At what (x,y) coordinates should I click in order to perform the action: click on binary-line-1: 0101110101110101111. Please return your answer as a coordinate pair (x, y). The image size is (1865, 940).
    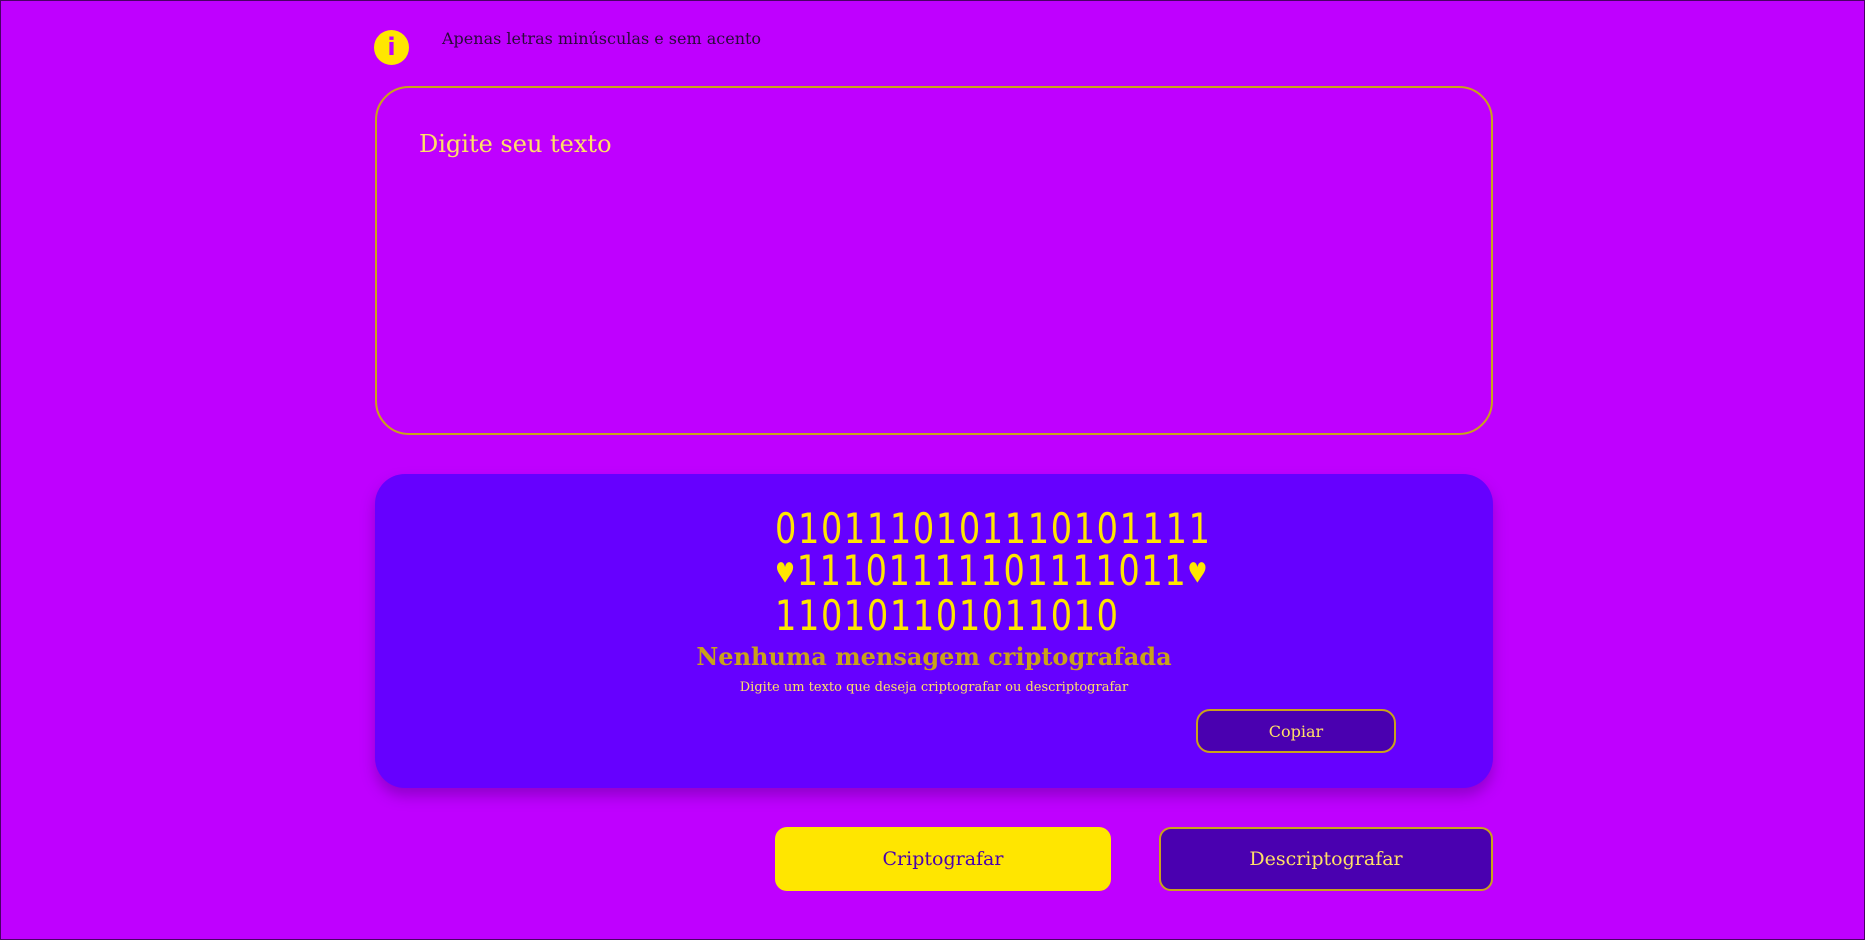
    Looking at the image, I should click on (993, 528).